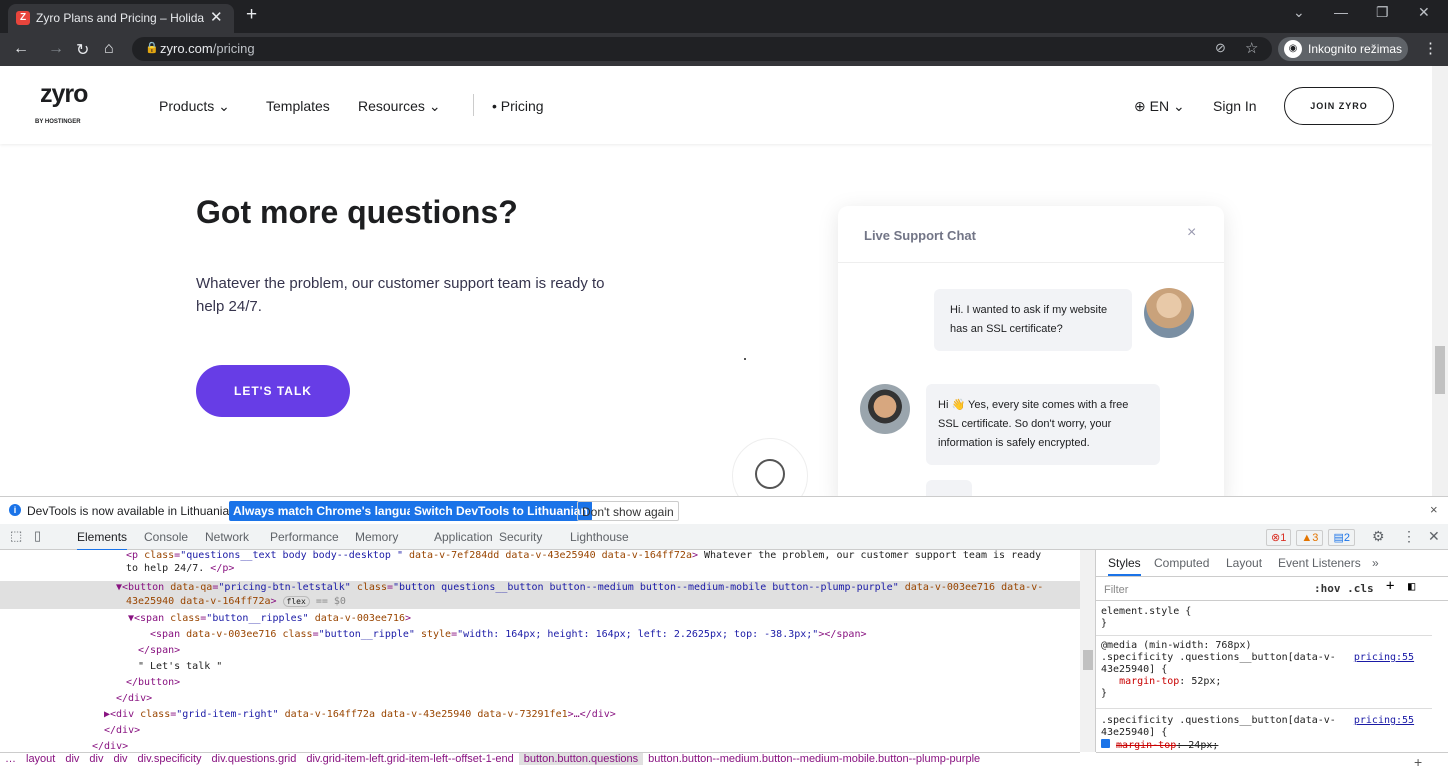  I want to click on tab-lighthouse: Lighthouse, so click(599, 537).